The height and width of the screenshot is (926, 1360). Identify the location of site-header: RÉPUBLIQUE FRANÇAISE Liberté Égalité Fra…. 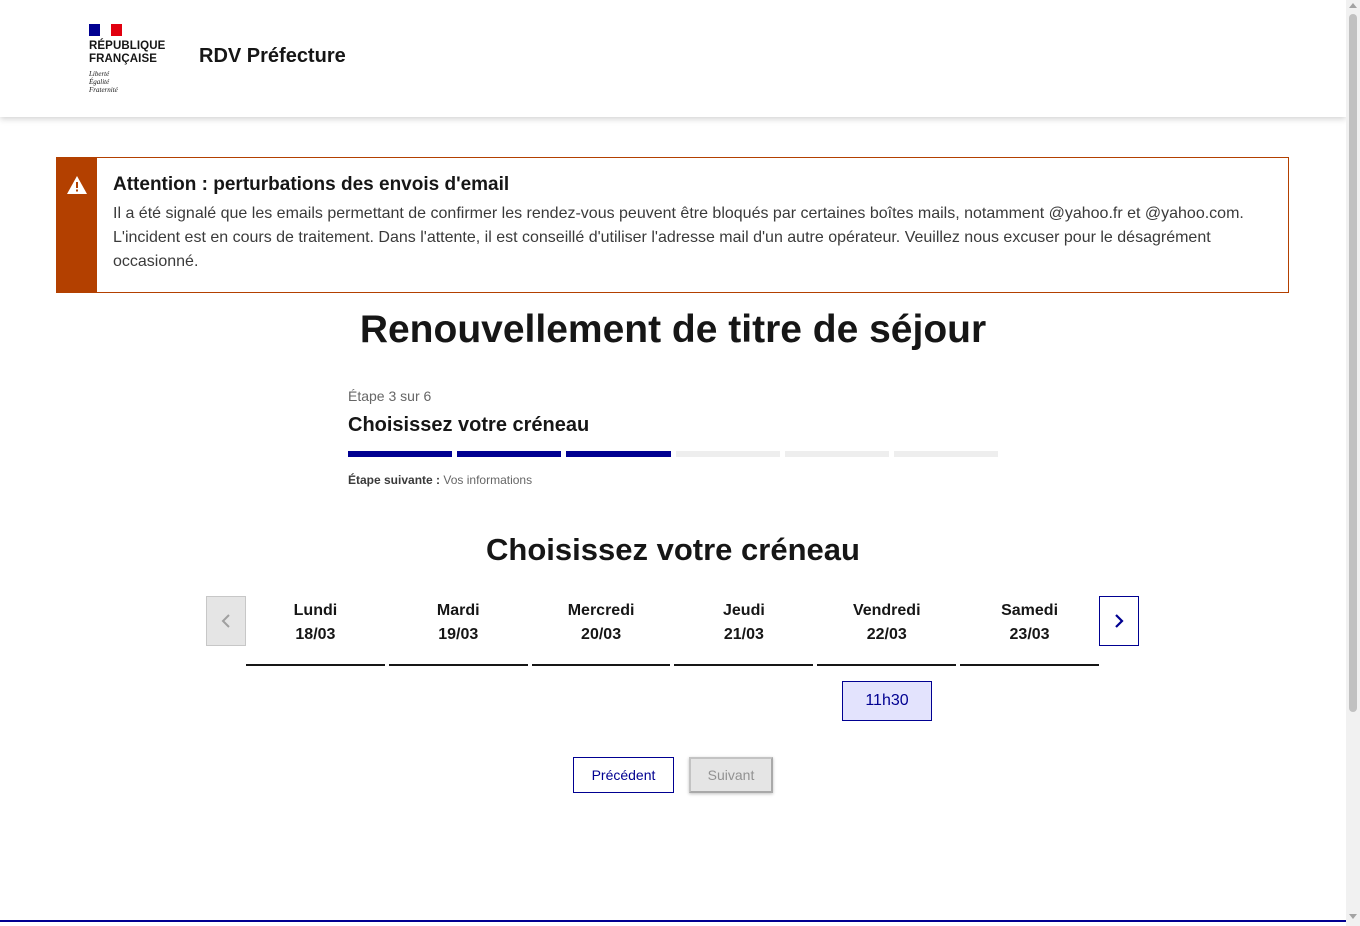
(673, 58).